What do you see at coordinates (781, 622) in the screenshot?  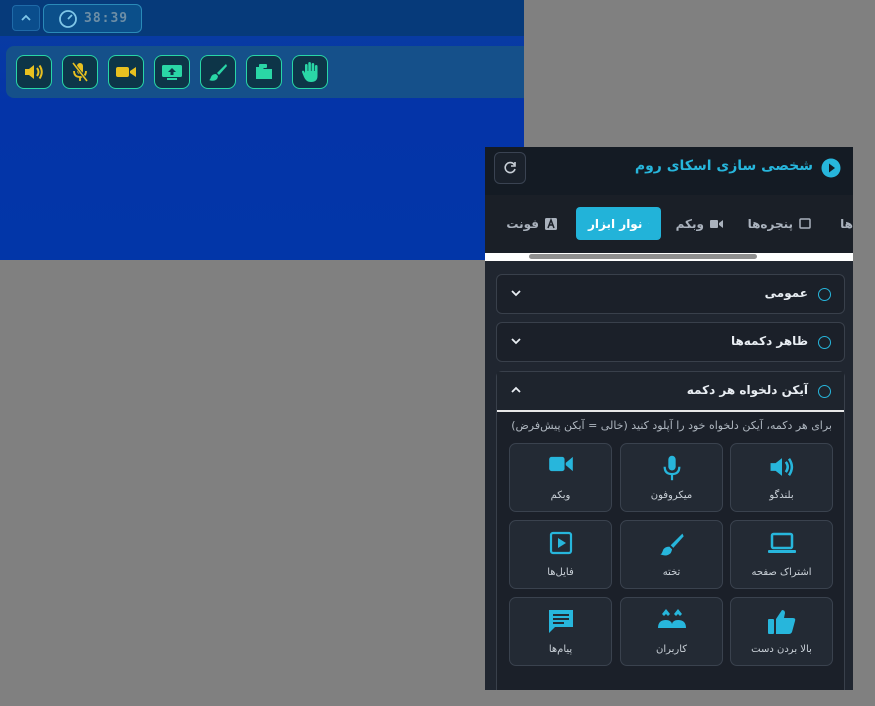 I see `thumbs-up-icon` at bounding box center [781, 622].